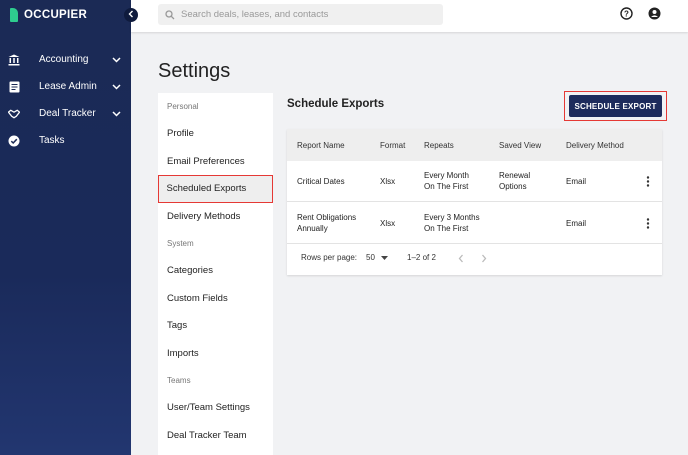 The height and width of the screenshot is (455, 688). What do you see at coordinates (321, 181) in the screenshot?
I see `report-name-cell: Critical Dates` at bounding box center [321, 181].